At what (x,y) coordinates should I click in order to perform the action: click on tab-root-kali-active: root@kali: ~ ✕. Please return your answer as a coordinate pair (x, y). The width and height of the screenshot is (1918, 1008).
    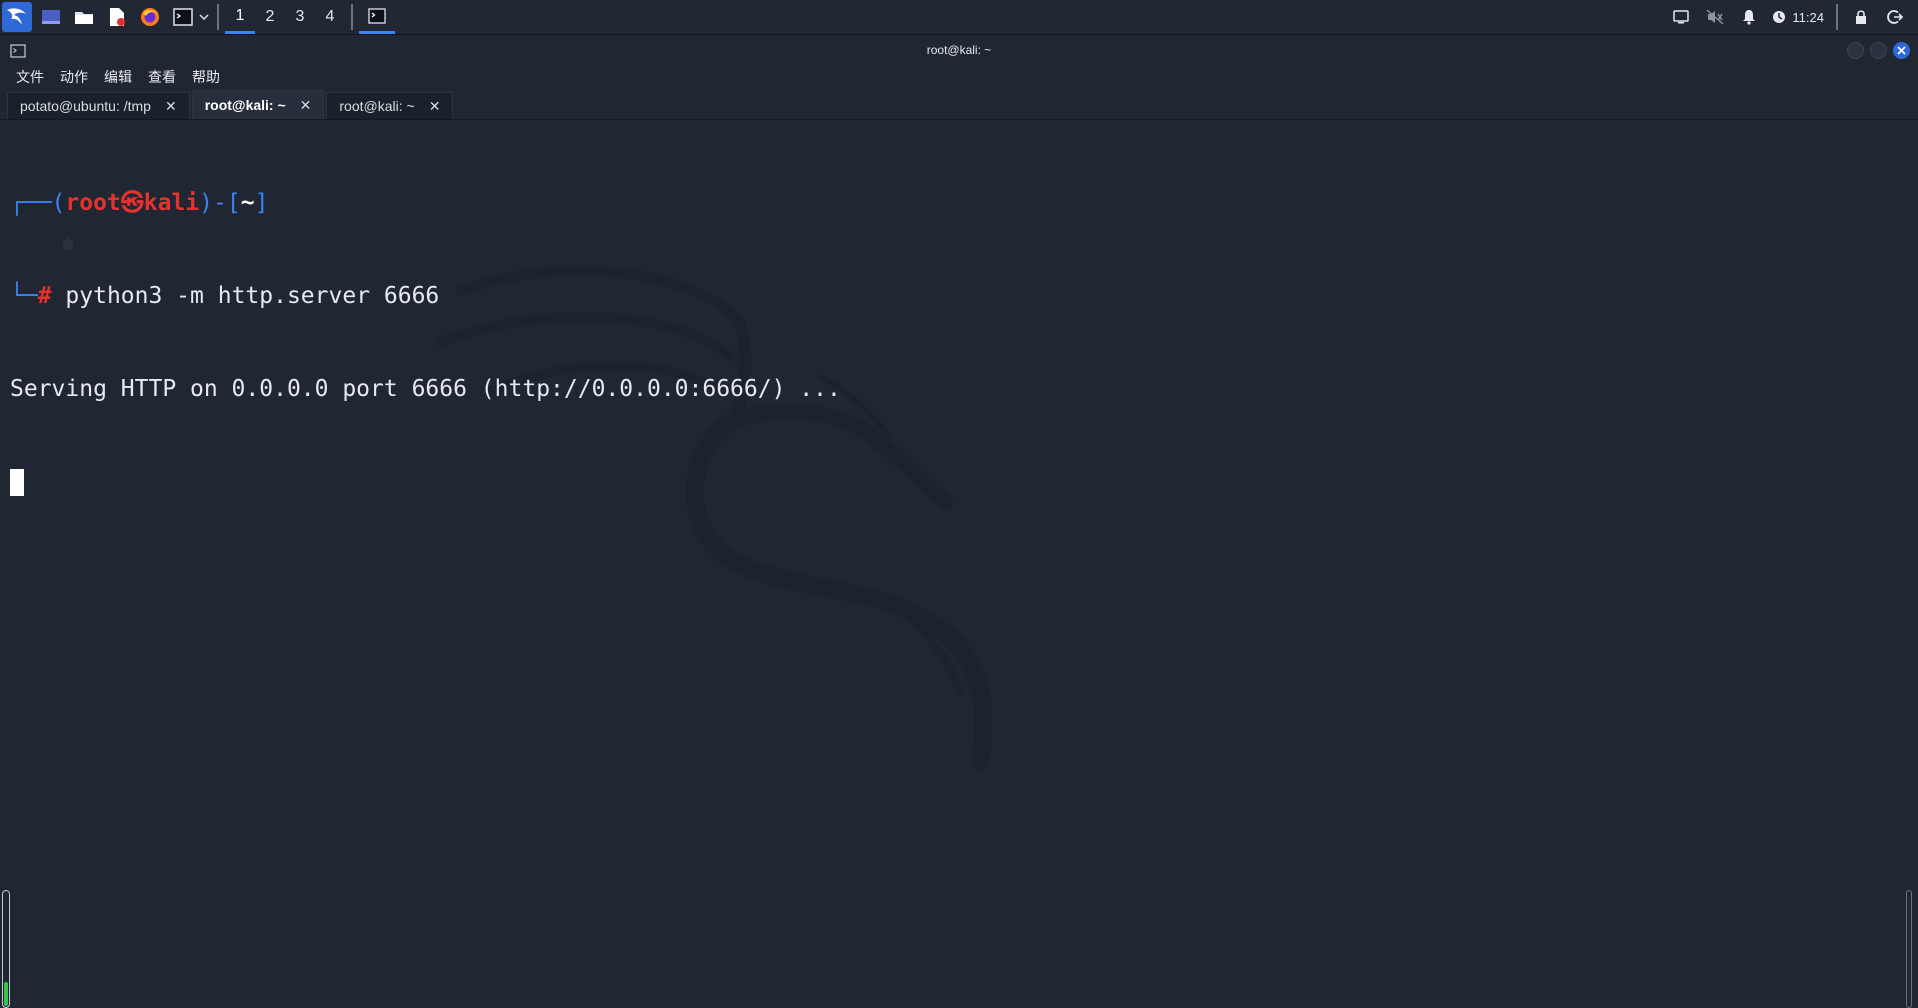
    Looking at the image, I should click on (258, 104).